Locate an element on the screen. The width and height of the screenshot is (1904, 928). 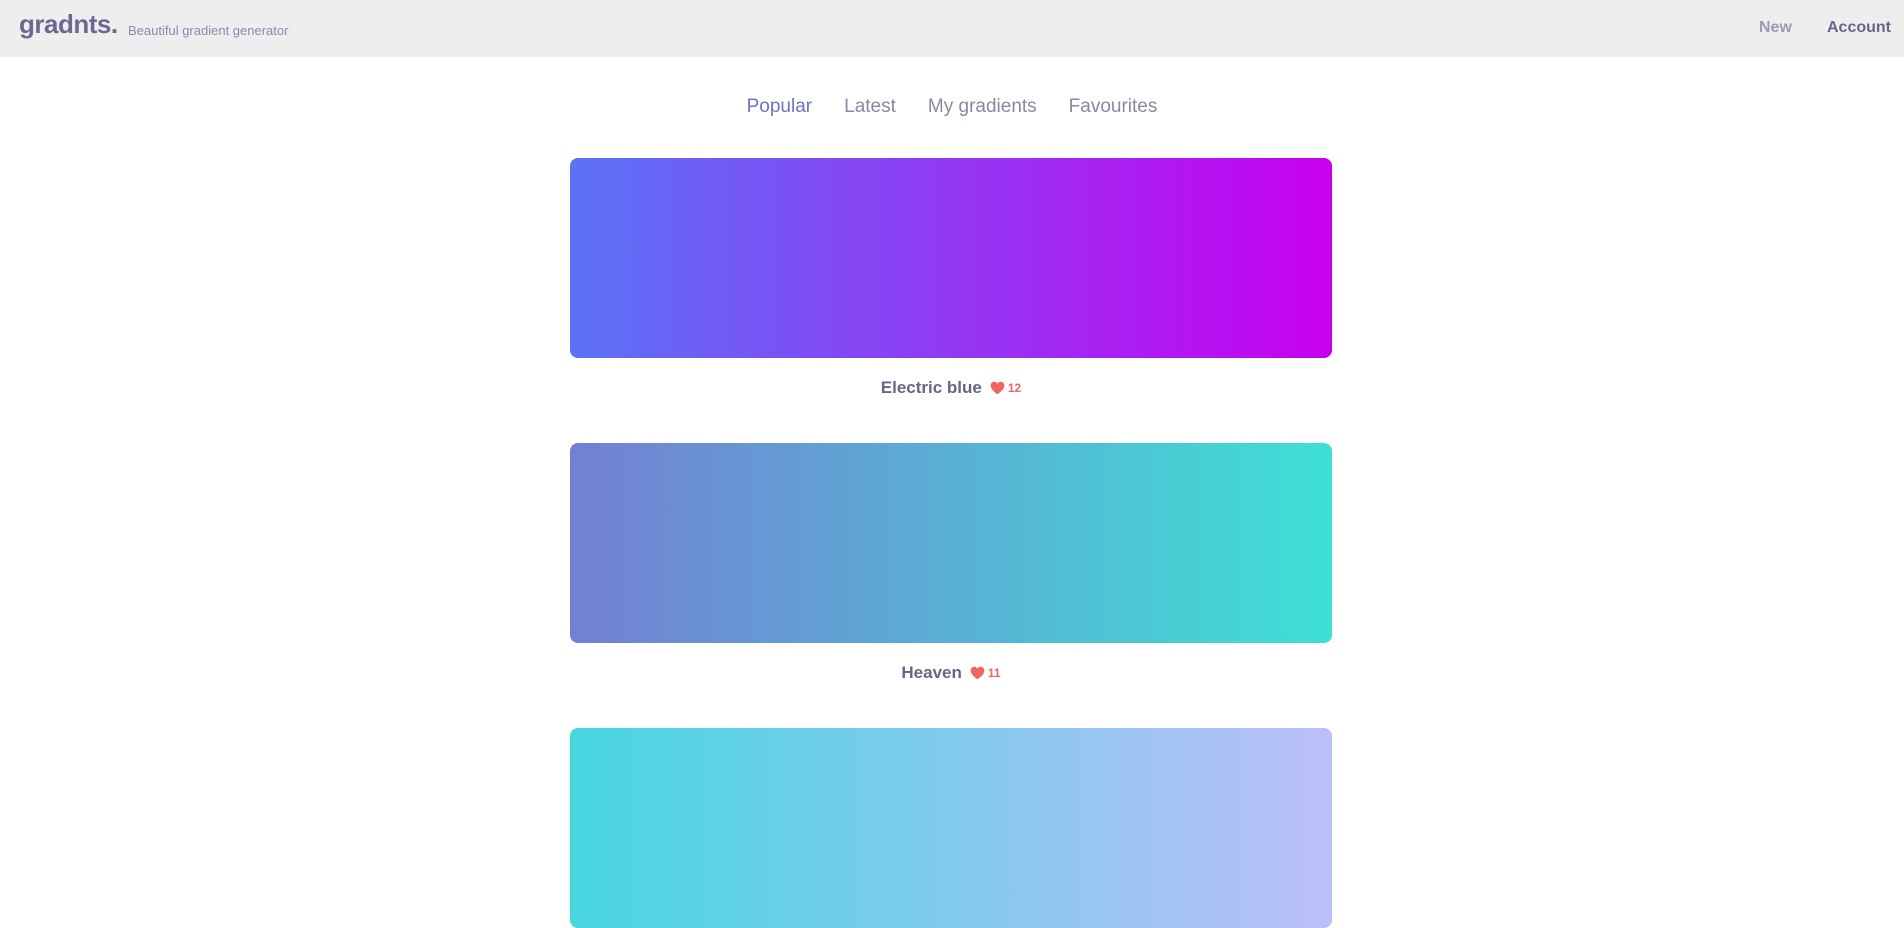
gradient-name: Heaven is located at coordinates (931, 673).